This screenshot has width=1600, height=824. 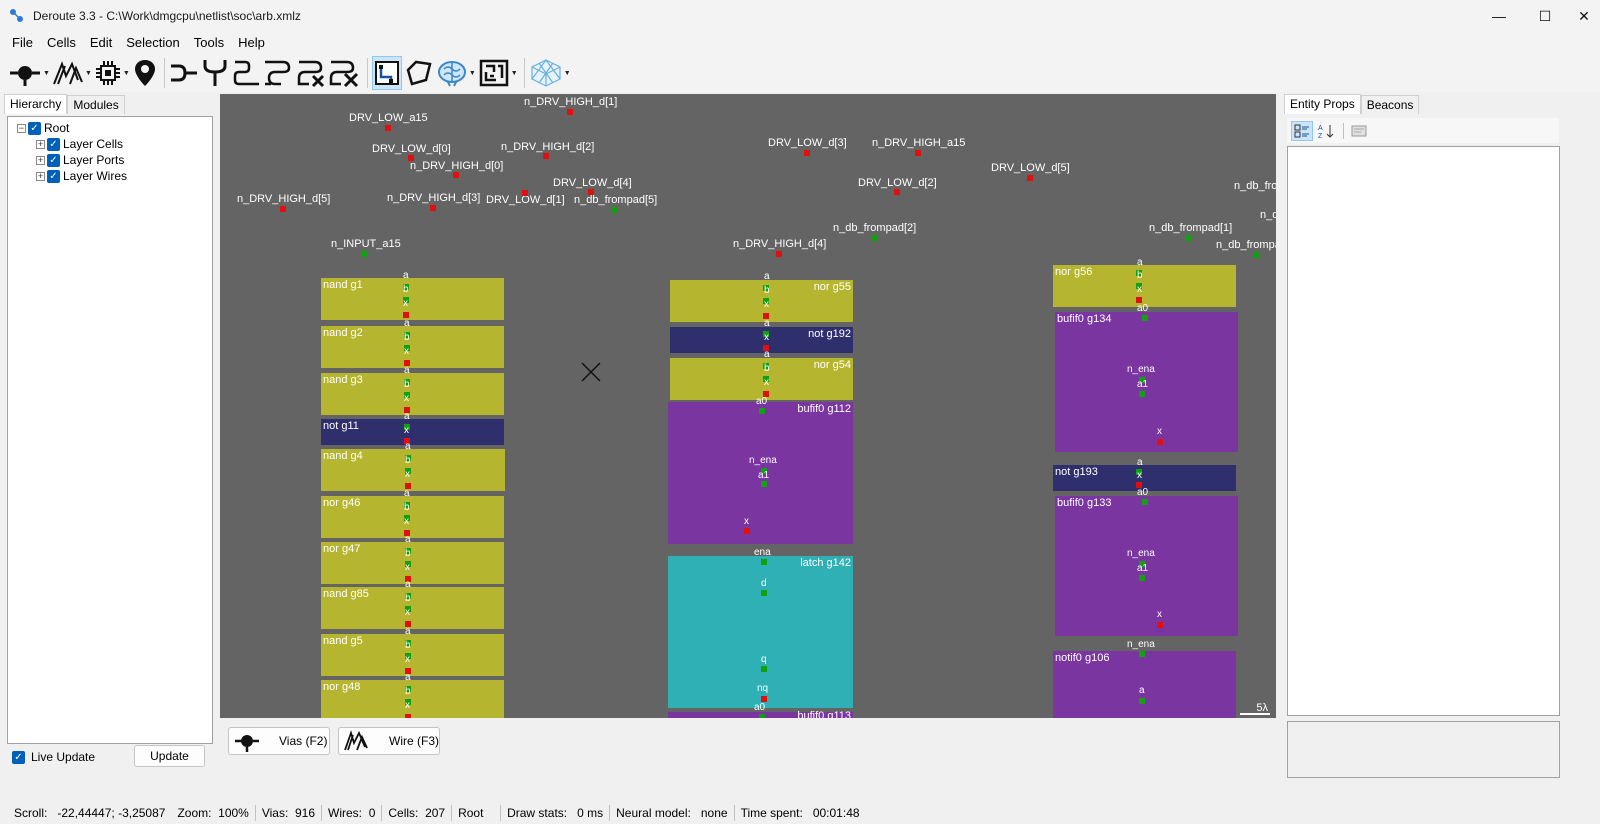 What do you see at coordinates (386, 73) in the screenshot?
I see `select-rect-button` at bounding box center [386, 73].